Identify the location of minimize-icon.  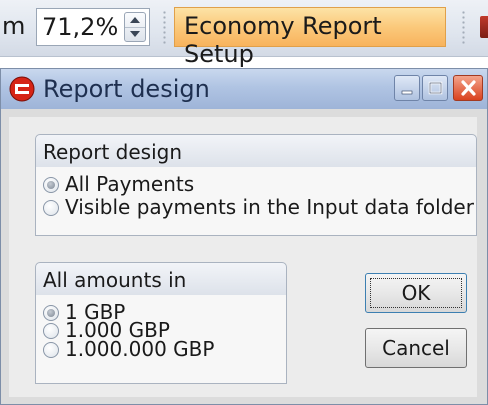
(407, 92).